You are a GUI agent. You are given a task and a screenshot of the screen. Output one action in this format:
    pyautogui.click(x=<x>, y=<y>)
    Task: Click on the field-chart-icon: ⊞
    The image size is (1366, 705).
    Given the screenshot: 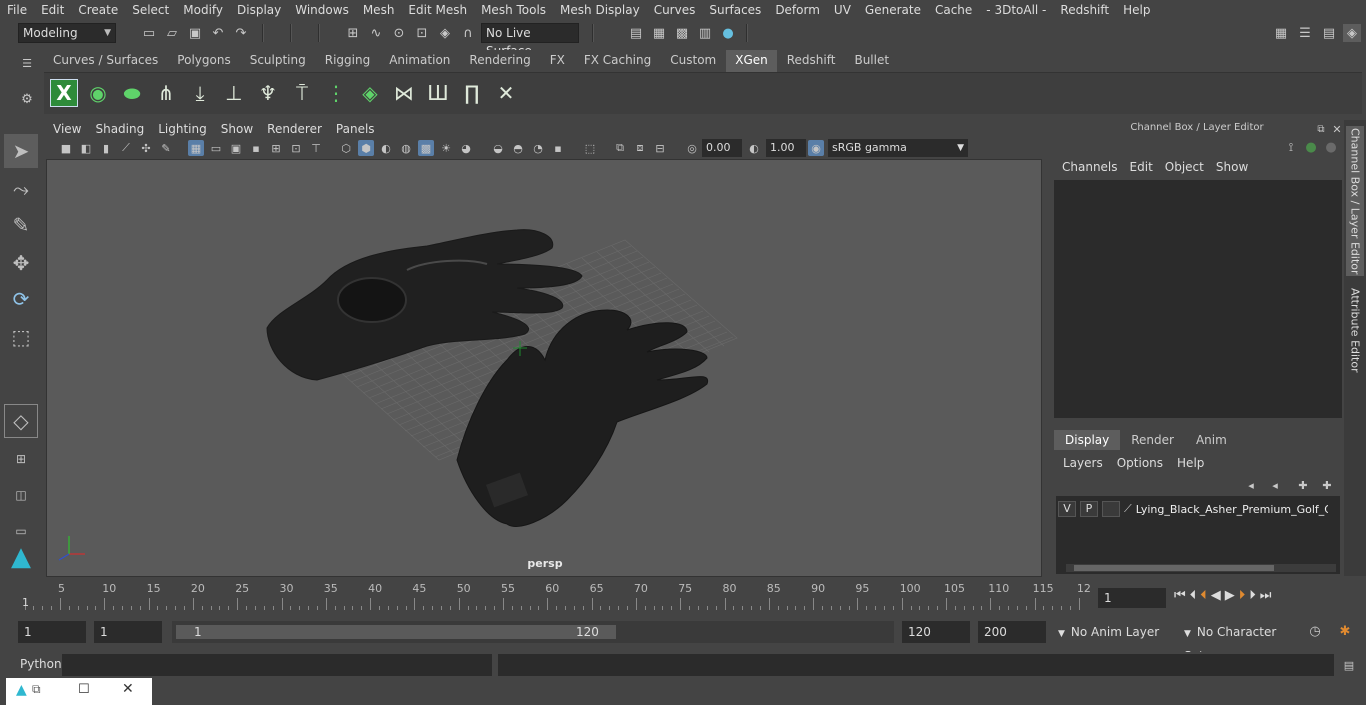 What is the action you would take?
    pyautogui.click(x=276, y=148)
    